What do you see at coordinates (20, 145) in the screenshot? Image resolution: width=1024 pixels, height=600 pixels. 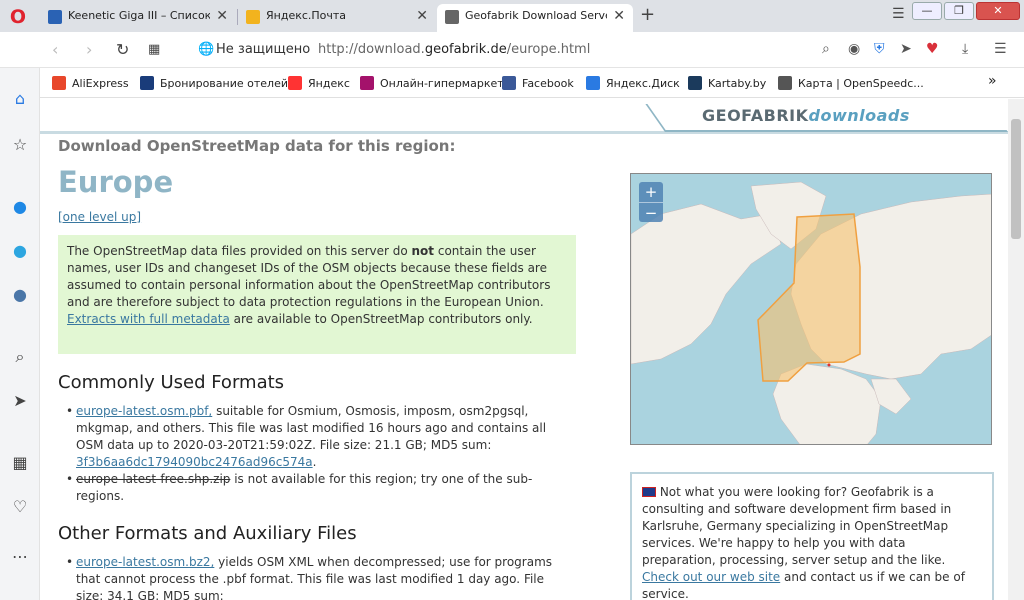 I see `bookmark-star-icon: ☆` at bounding box center [20, 145].